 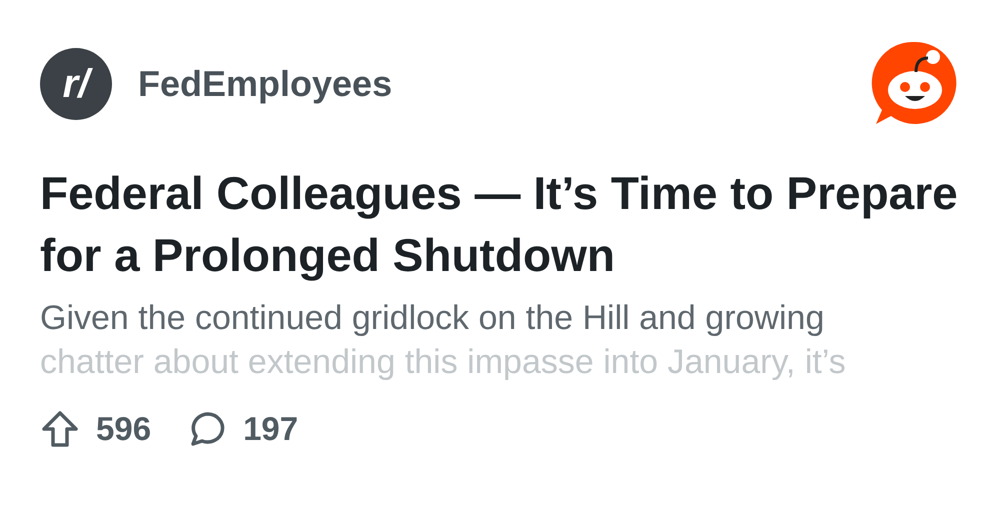 I want to click on subreddit-name: FedEmployees, so click(x=265, y=84).